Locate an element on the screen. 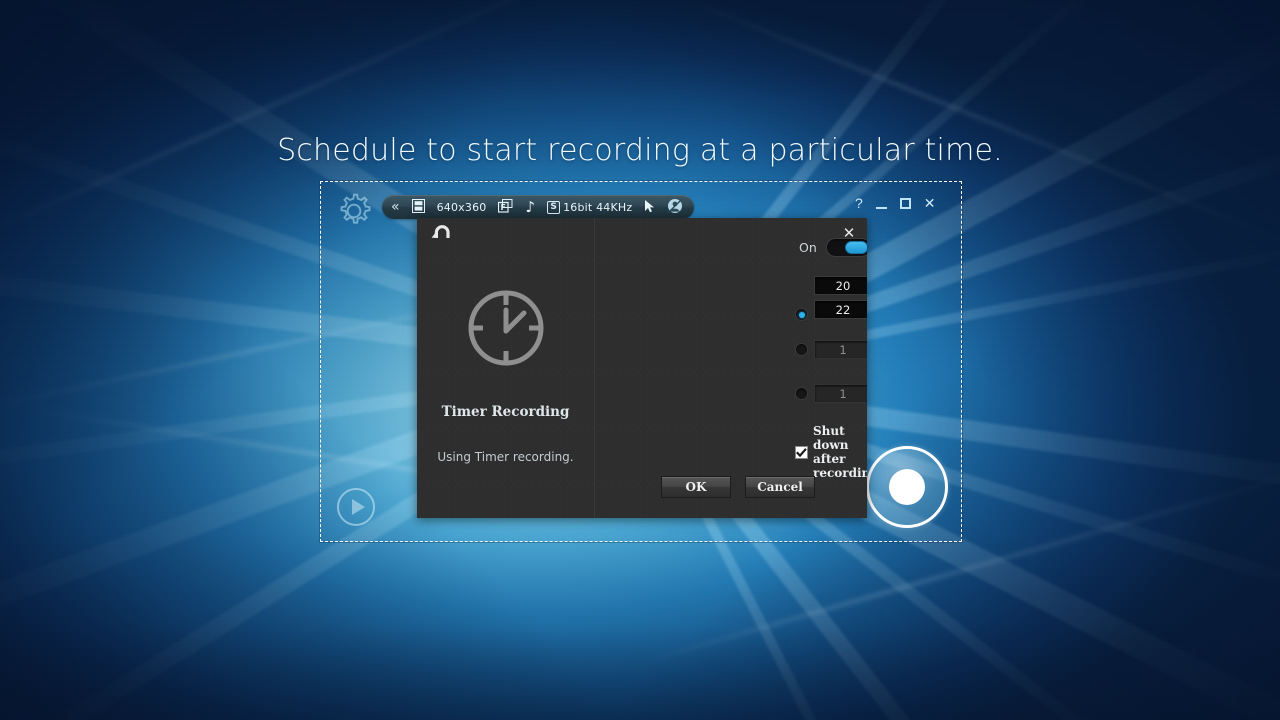  window-controls: ? ✕ is located at coordinates (895, 203).